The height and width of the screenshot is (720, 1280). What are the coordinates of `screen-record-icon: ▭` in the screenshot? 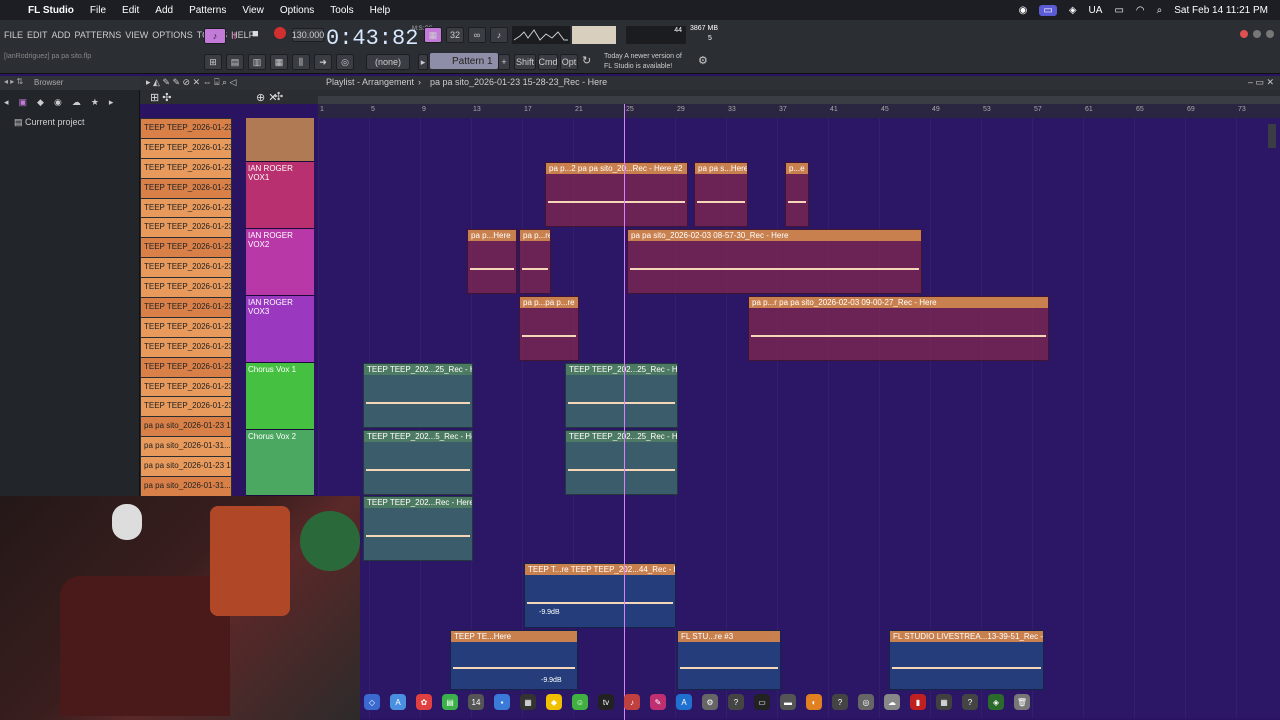 It's located at (1048, 10).